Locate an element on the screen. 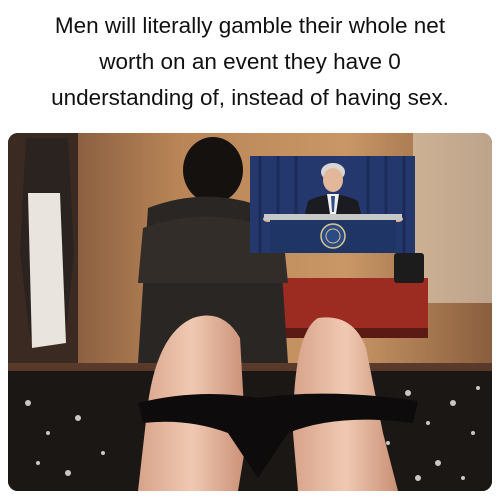 This screenshot has width=500, height=500. inset-photo is located at coordinates (332, 204).